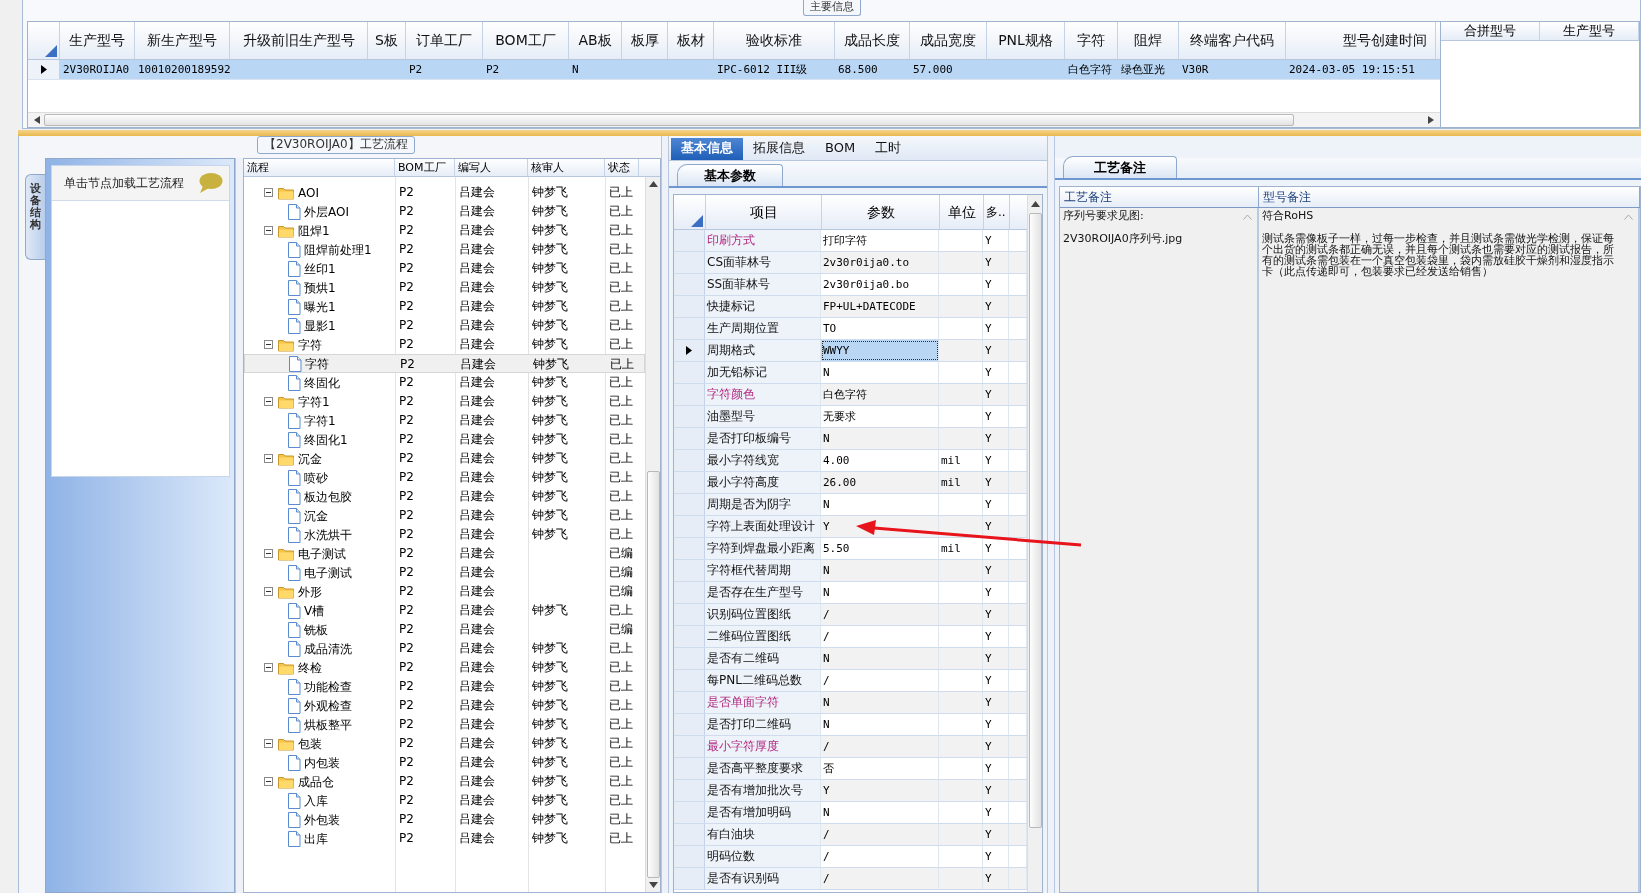 This screenshot has width=1641, height=893. What do you see at coordinates (444, 610) in the screenshot?
I see `tree-row: V槽 P2 吕建会 钟梦飞 已上` at bounding box center [444, 610].